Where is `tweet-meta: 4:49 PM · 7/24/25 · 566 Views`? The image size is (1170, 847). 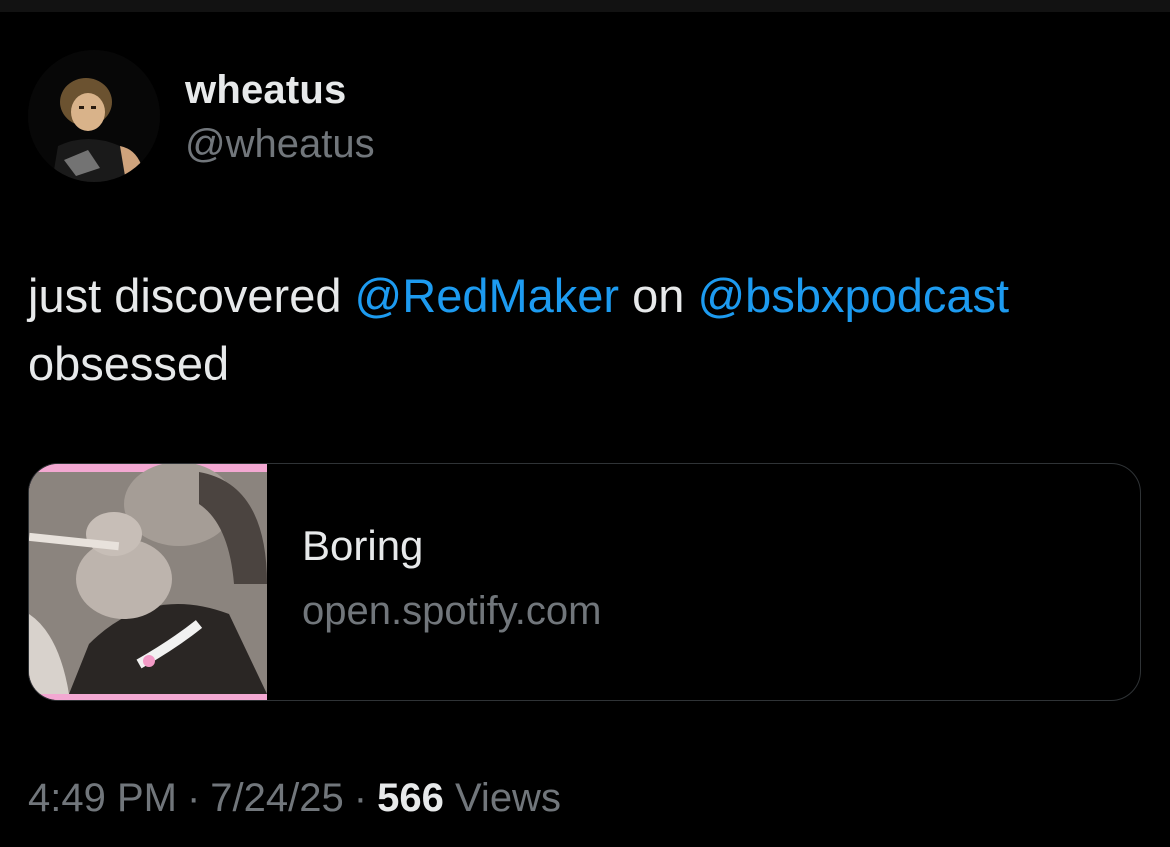 tweet-meta: 4:49 PM · 7/24/25 · 566 Views is located at coordinates (294, 798).